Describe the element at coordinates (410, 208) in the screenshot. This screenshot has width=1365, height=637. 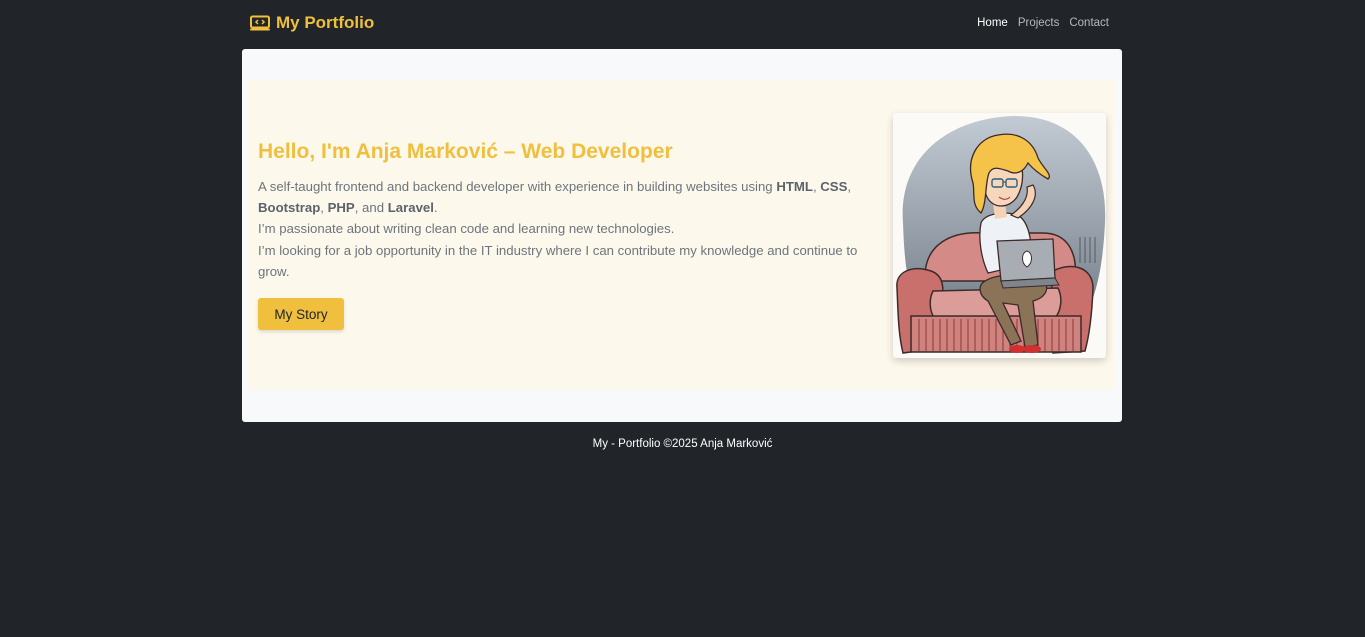
I see `tech-laravel: Laravel` at that location.